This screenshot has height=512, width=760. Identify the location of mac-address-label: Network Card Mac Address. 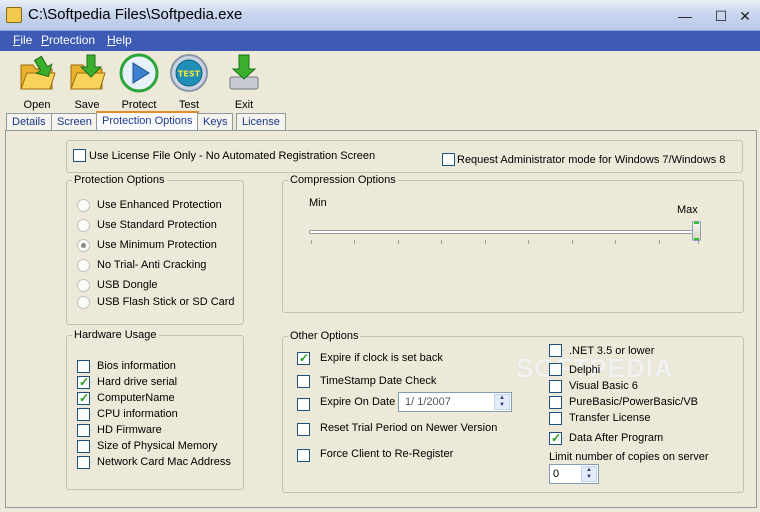
(164, 462).